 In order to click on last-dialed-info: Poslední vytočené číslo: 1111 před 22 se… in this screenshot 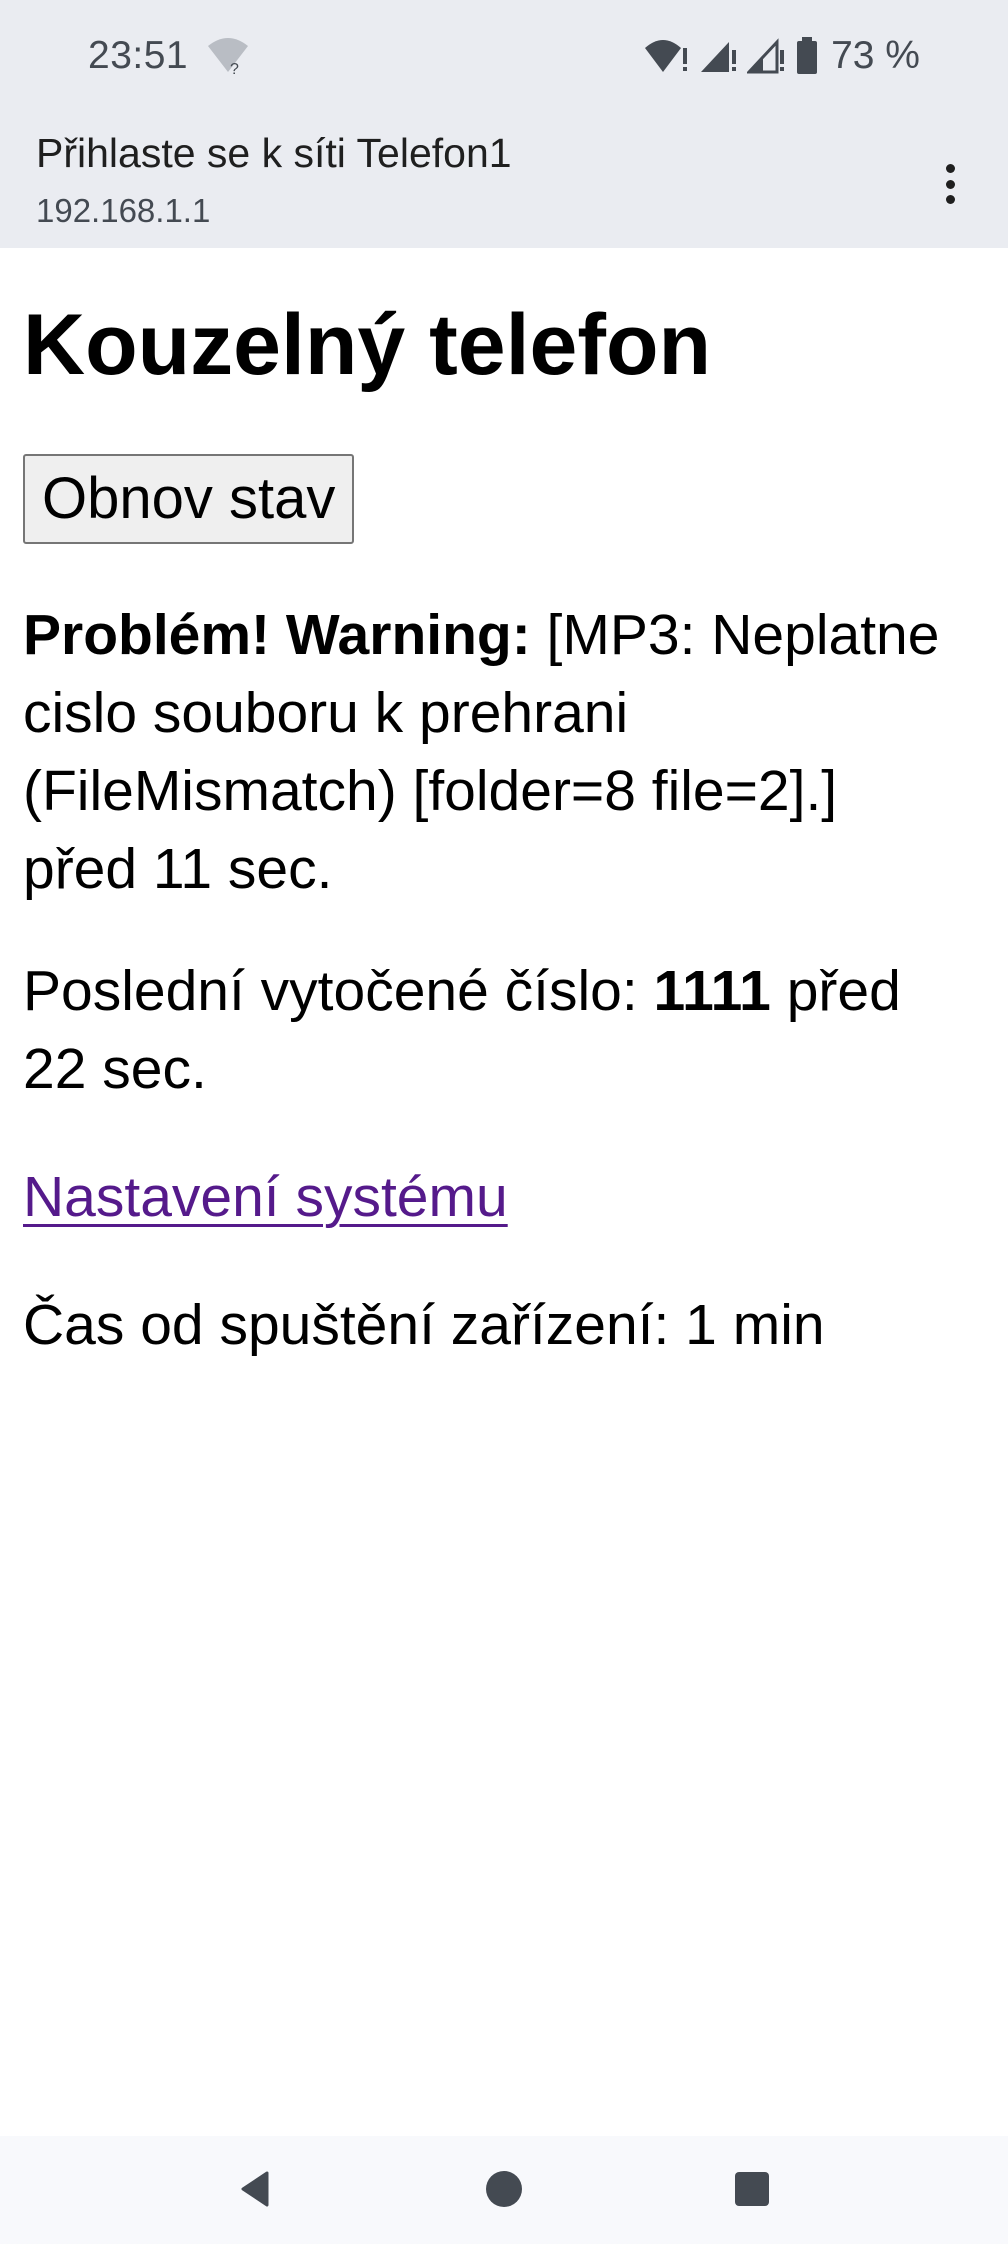, I will do `click(493, 1030)`.